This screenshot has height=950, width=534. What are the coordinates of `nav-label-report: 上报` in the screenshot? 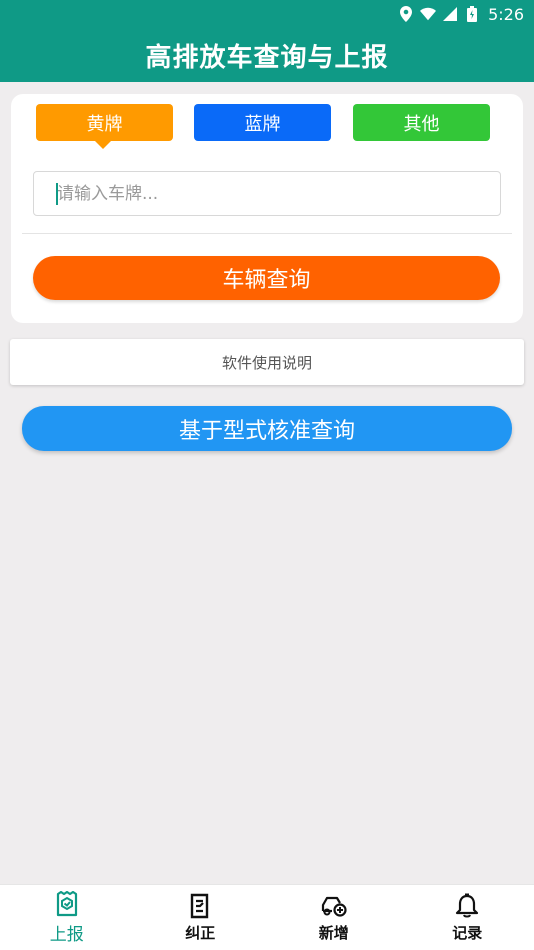 It's located at (66, 935).